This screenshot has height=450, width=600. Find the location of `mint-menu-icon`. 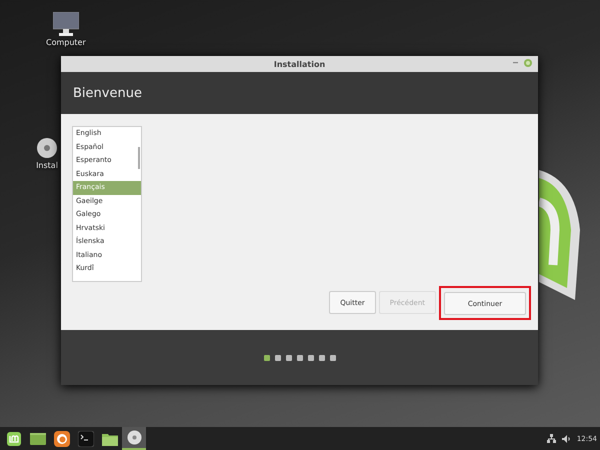

mint-menu-icon is located at coordinates (14, 438).